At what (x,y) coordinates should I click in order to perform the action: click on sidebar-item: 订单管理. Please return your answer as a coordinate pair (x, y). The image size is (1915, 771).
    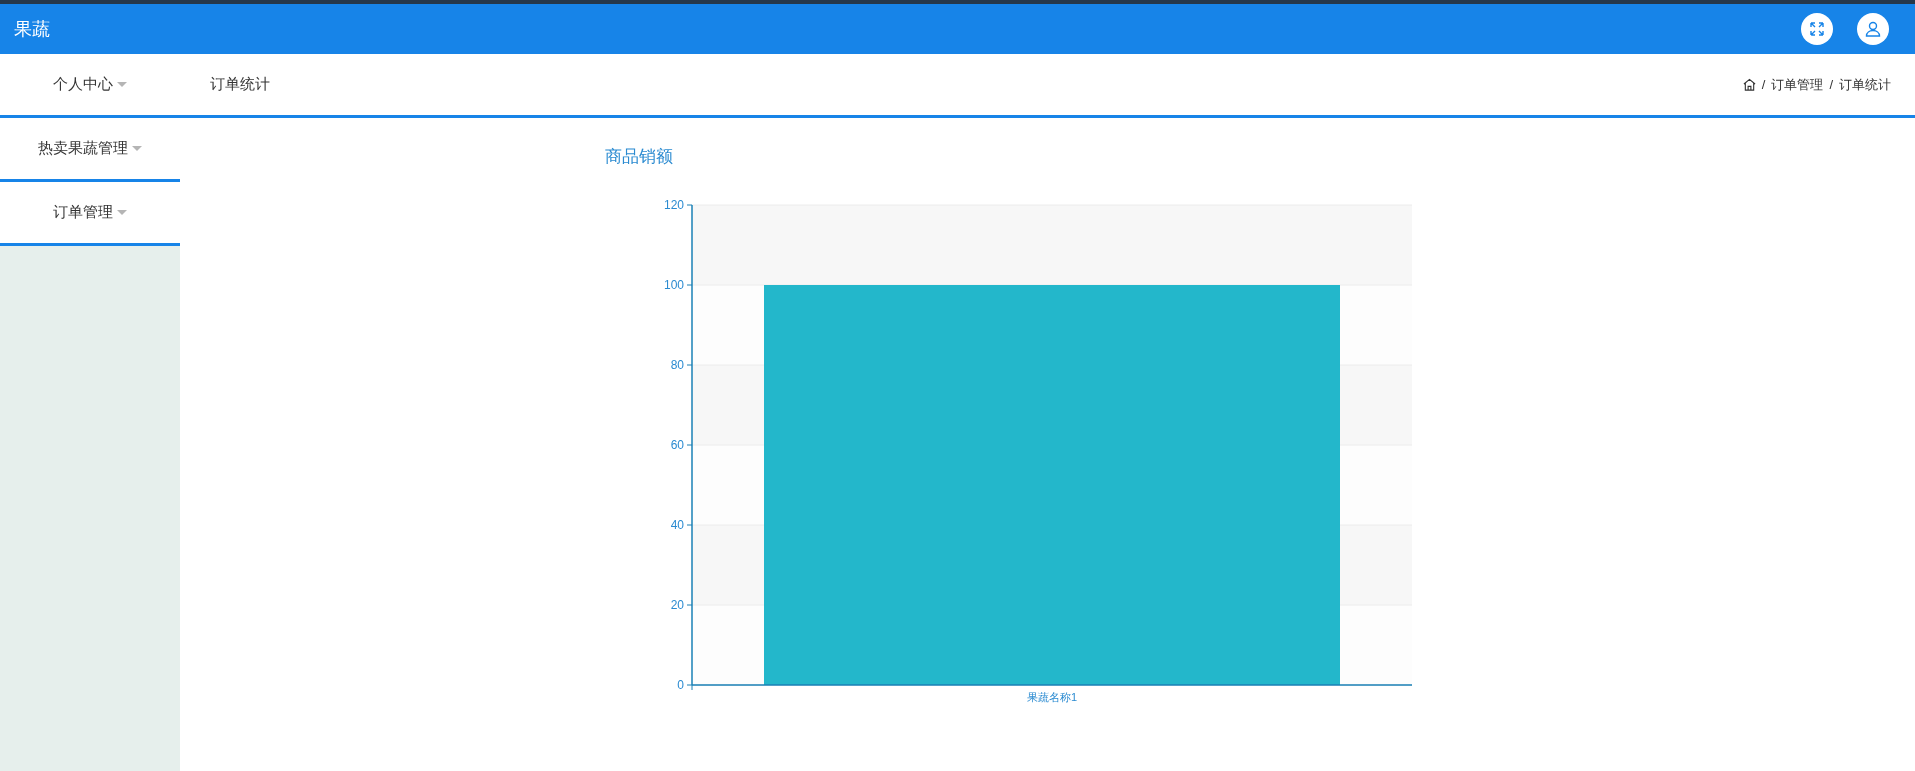
    Looking at the image, I should click on (90, 214).